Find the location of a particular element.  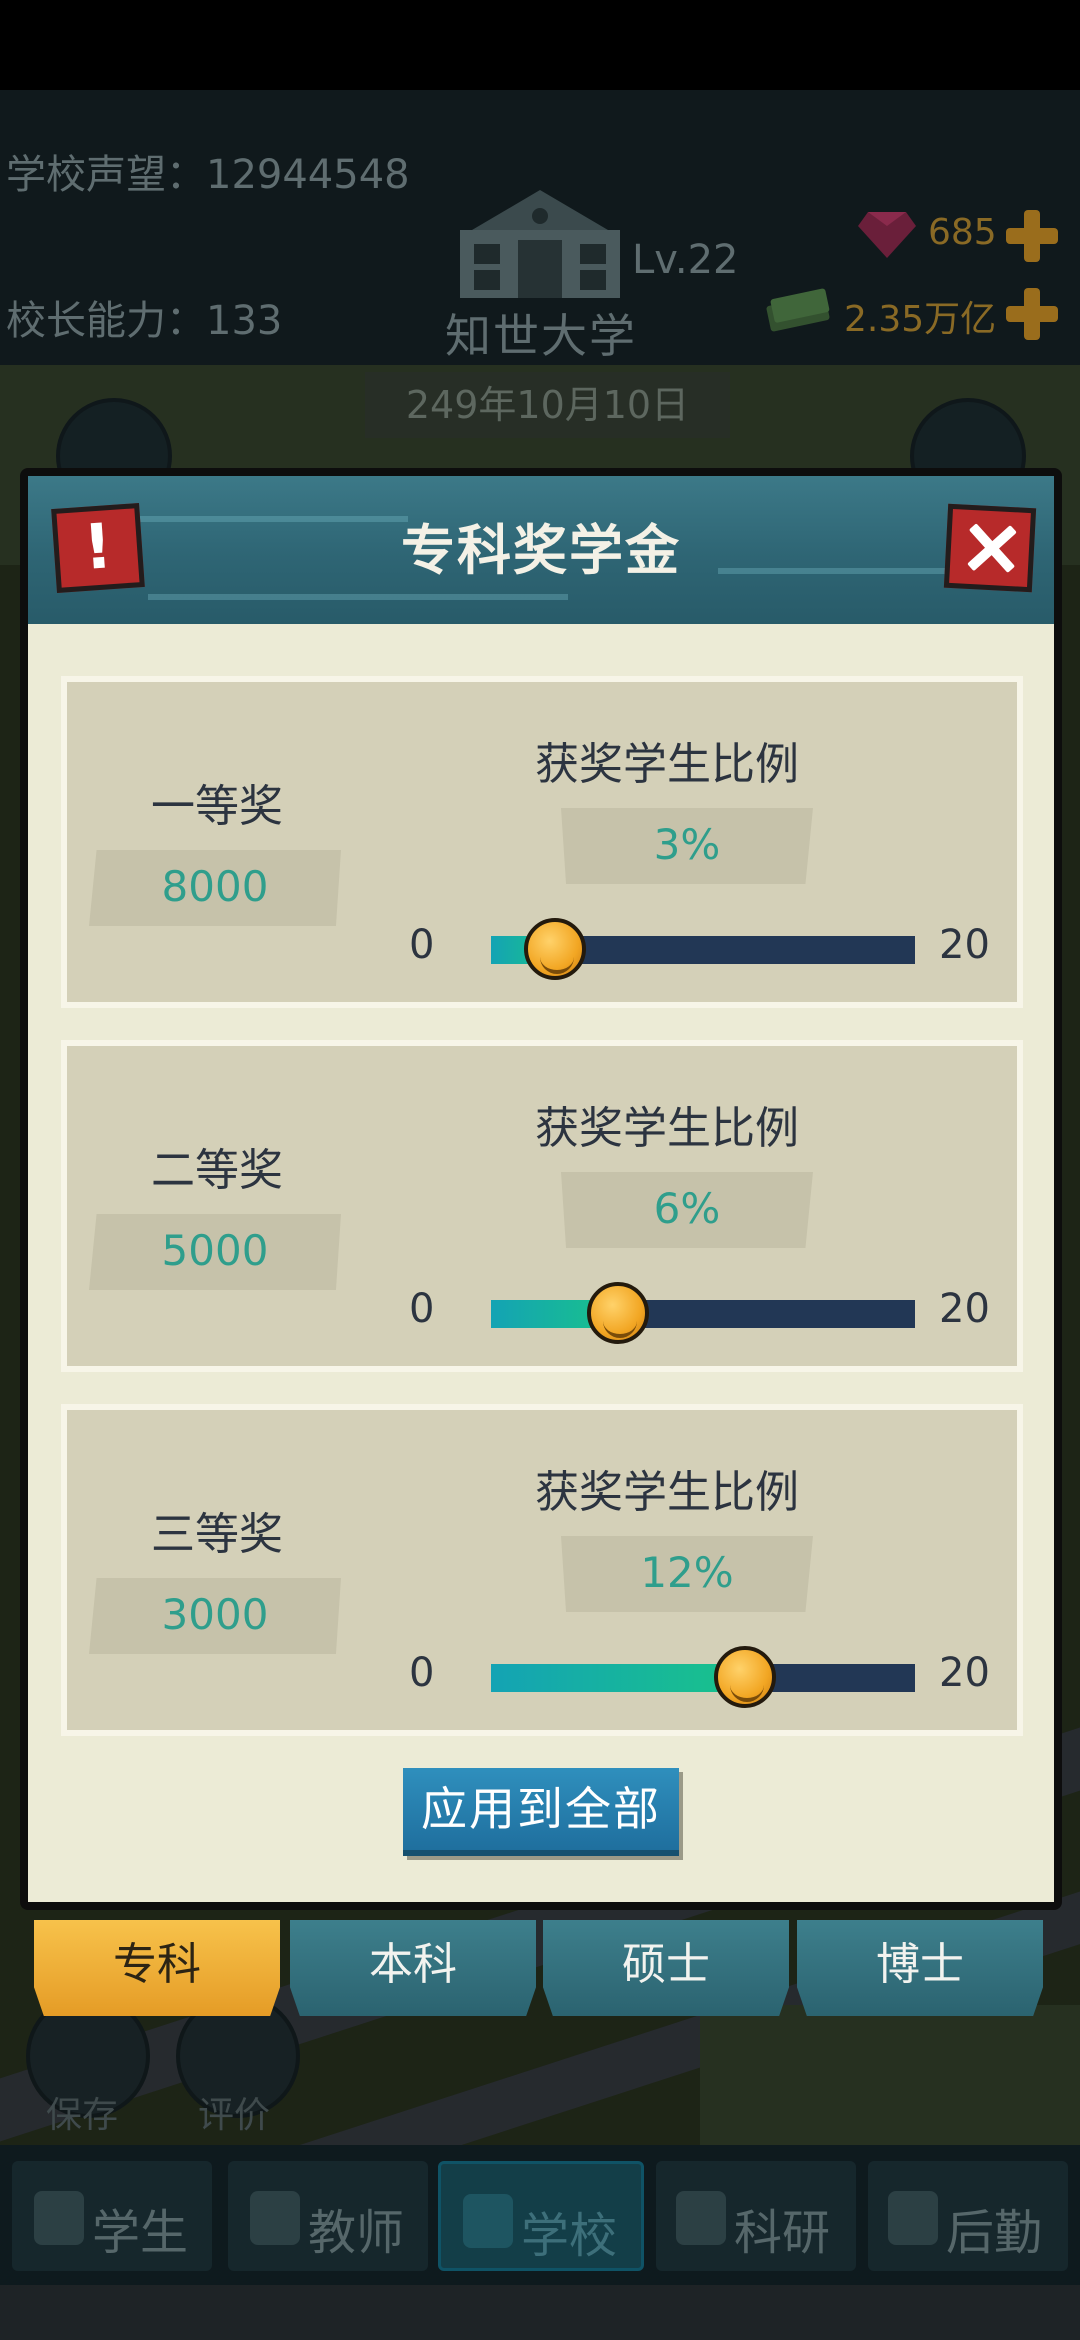

status-bar is located at coordinates (540, 45).